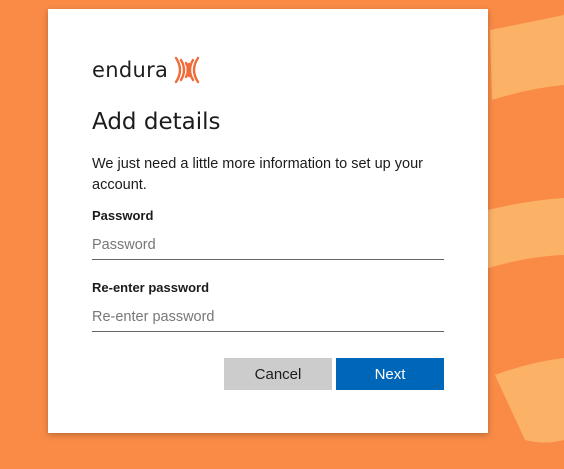 The width and height of the screenshot is (564, 469). I want to click on page-title: Add details, so click(156, 122).